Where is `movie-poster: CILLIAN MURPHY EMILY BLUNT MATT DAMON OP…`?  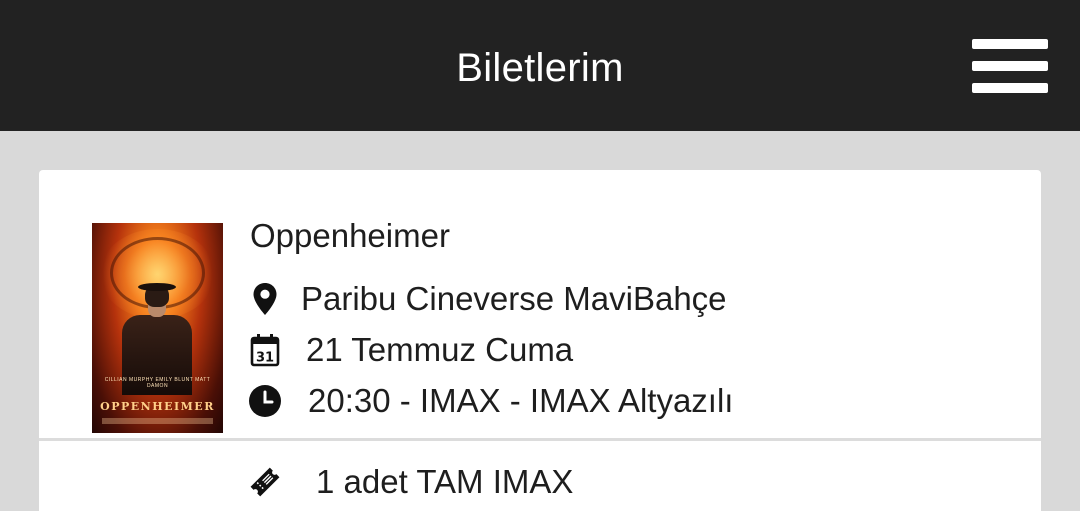 movie-poster: CILLIAN MURPHY EMILY BLUNT MATT DAMON OP… is located at coordinates (157, 328).